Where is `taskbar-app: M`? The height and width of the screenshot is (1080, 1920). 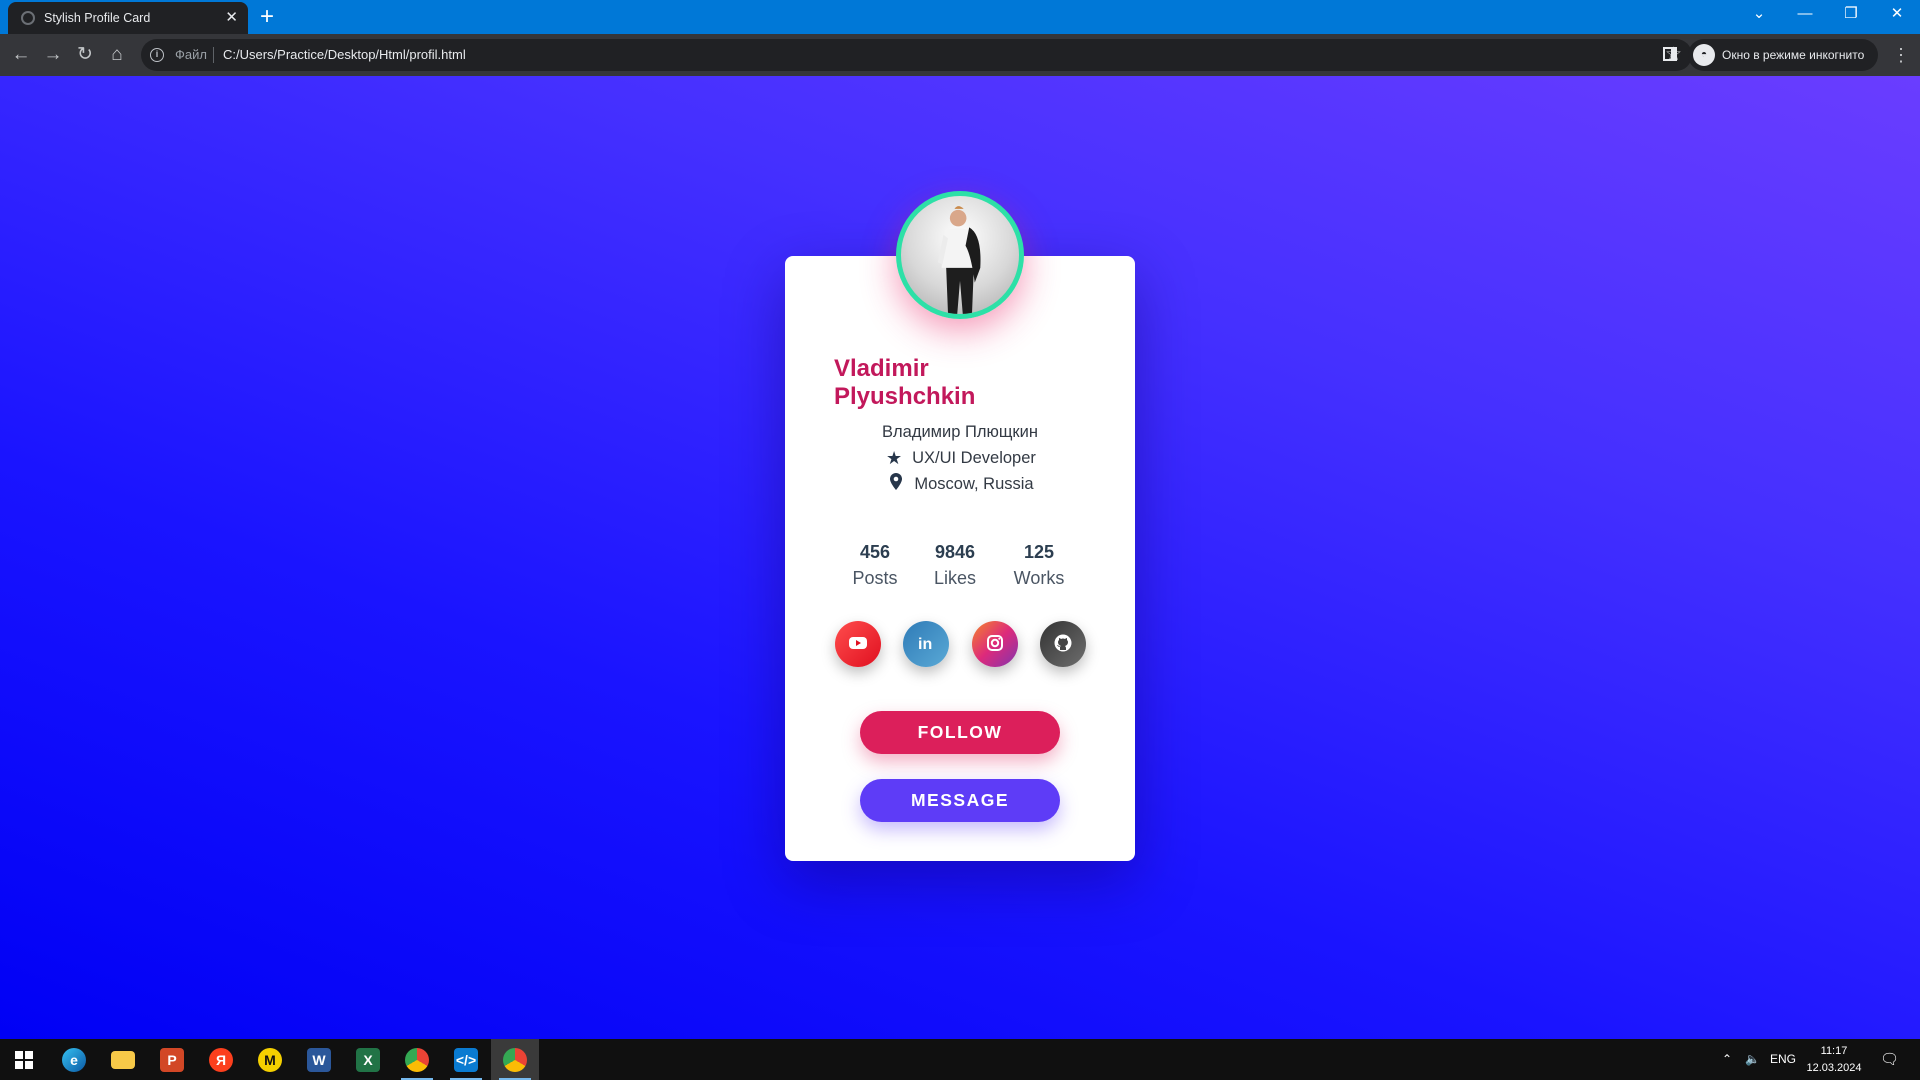 taskbar-app: M is located at coordinates (270, 1059).